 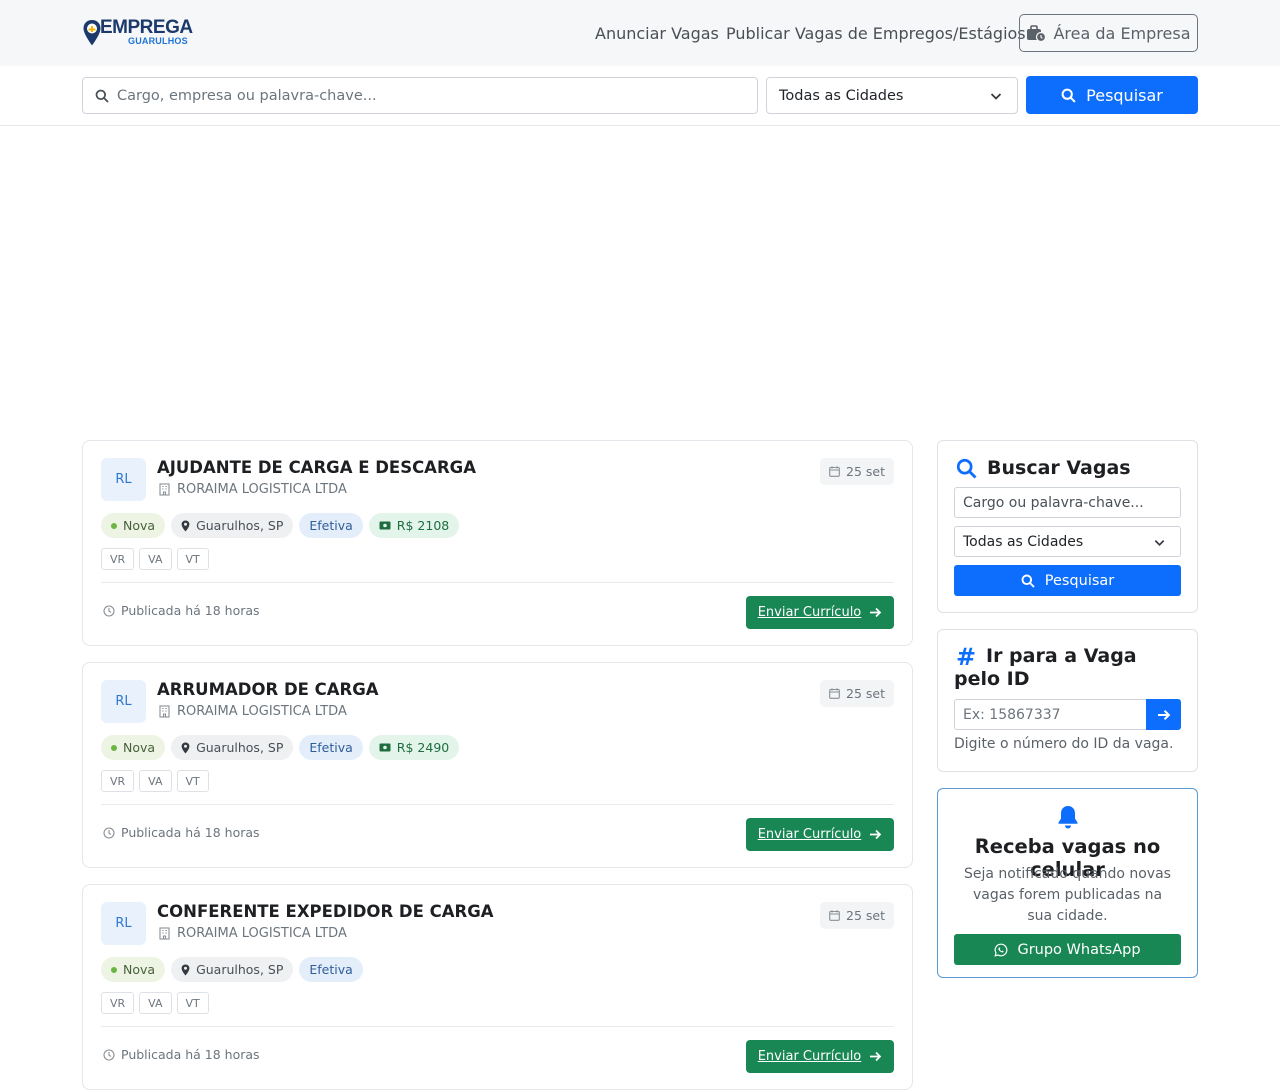 What do you see at coordinates (1108, 33) in the screenshot?
I see `area-empresa-button: Área da Empresa` at bounding box center [1108, 33].